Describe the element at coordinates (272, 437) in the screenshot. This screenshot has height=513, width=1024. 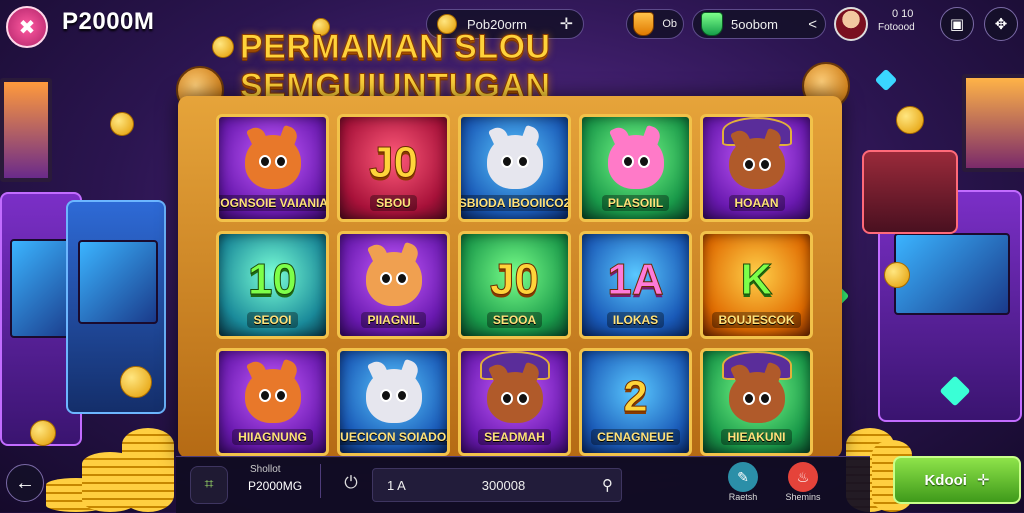
I see `reel-caption: HIIAGNUNG` at that location.